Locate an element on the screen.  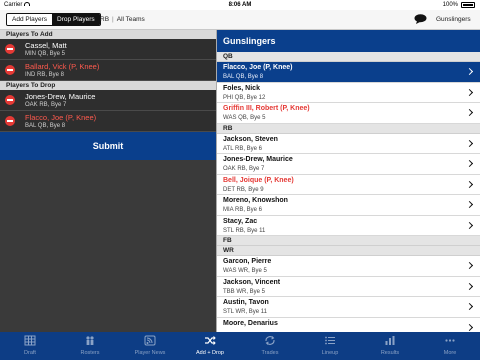
chart-icon is located at coordinates (390, 340).